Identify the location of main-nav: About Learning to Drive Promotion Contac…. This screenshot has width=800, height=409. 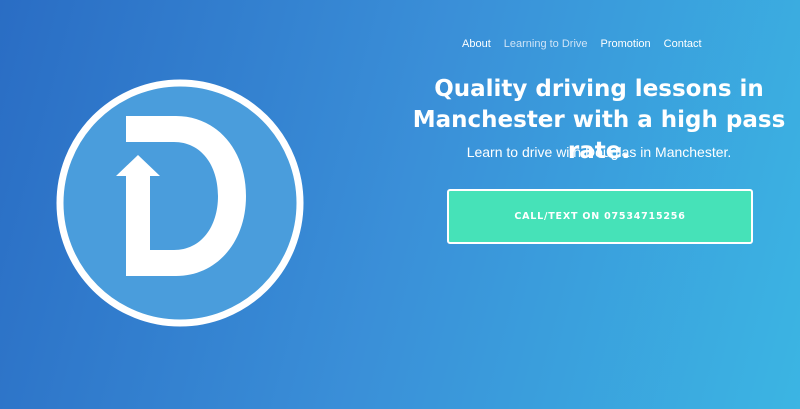
(588, 44).